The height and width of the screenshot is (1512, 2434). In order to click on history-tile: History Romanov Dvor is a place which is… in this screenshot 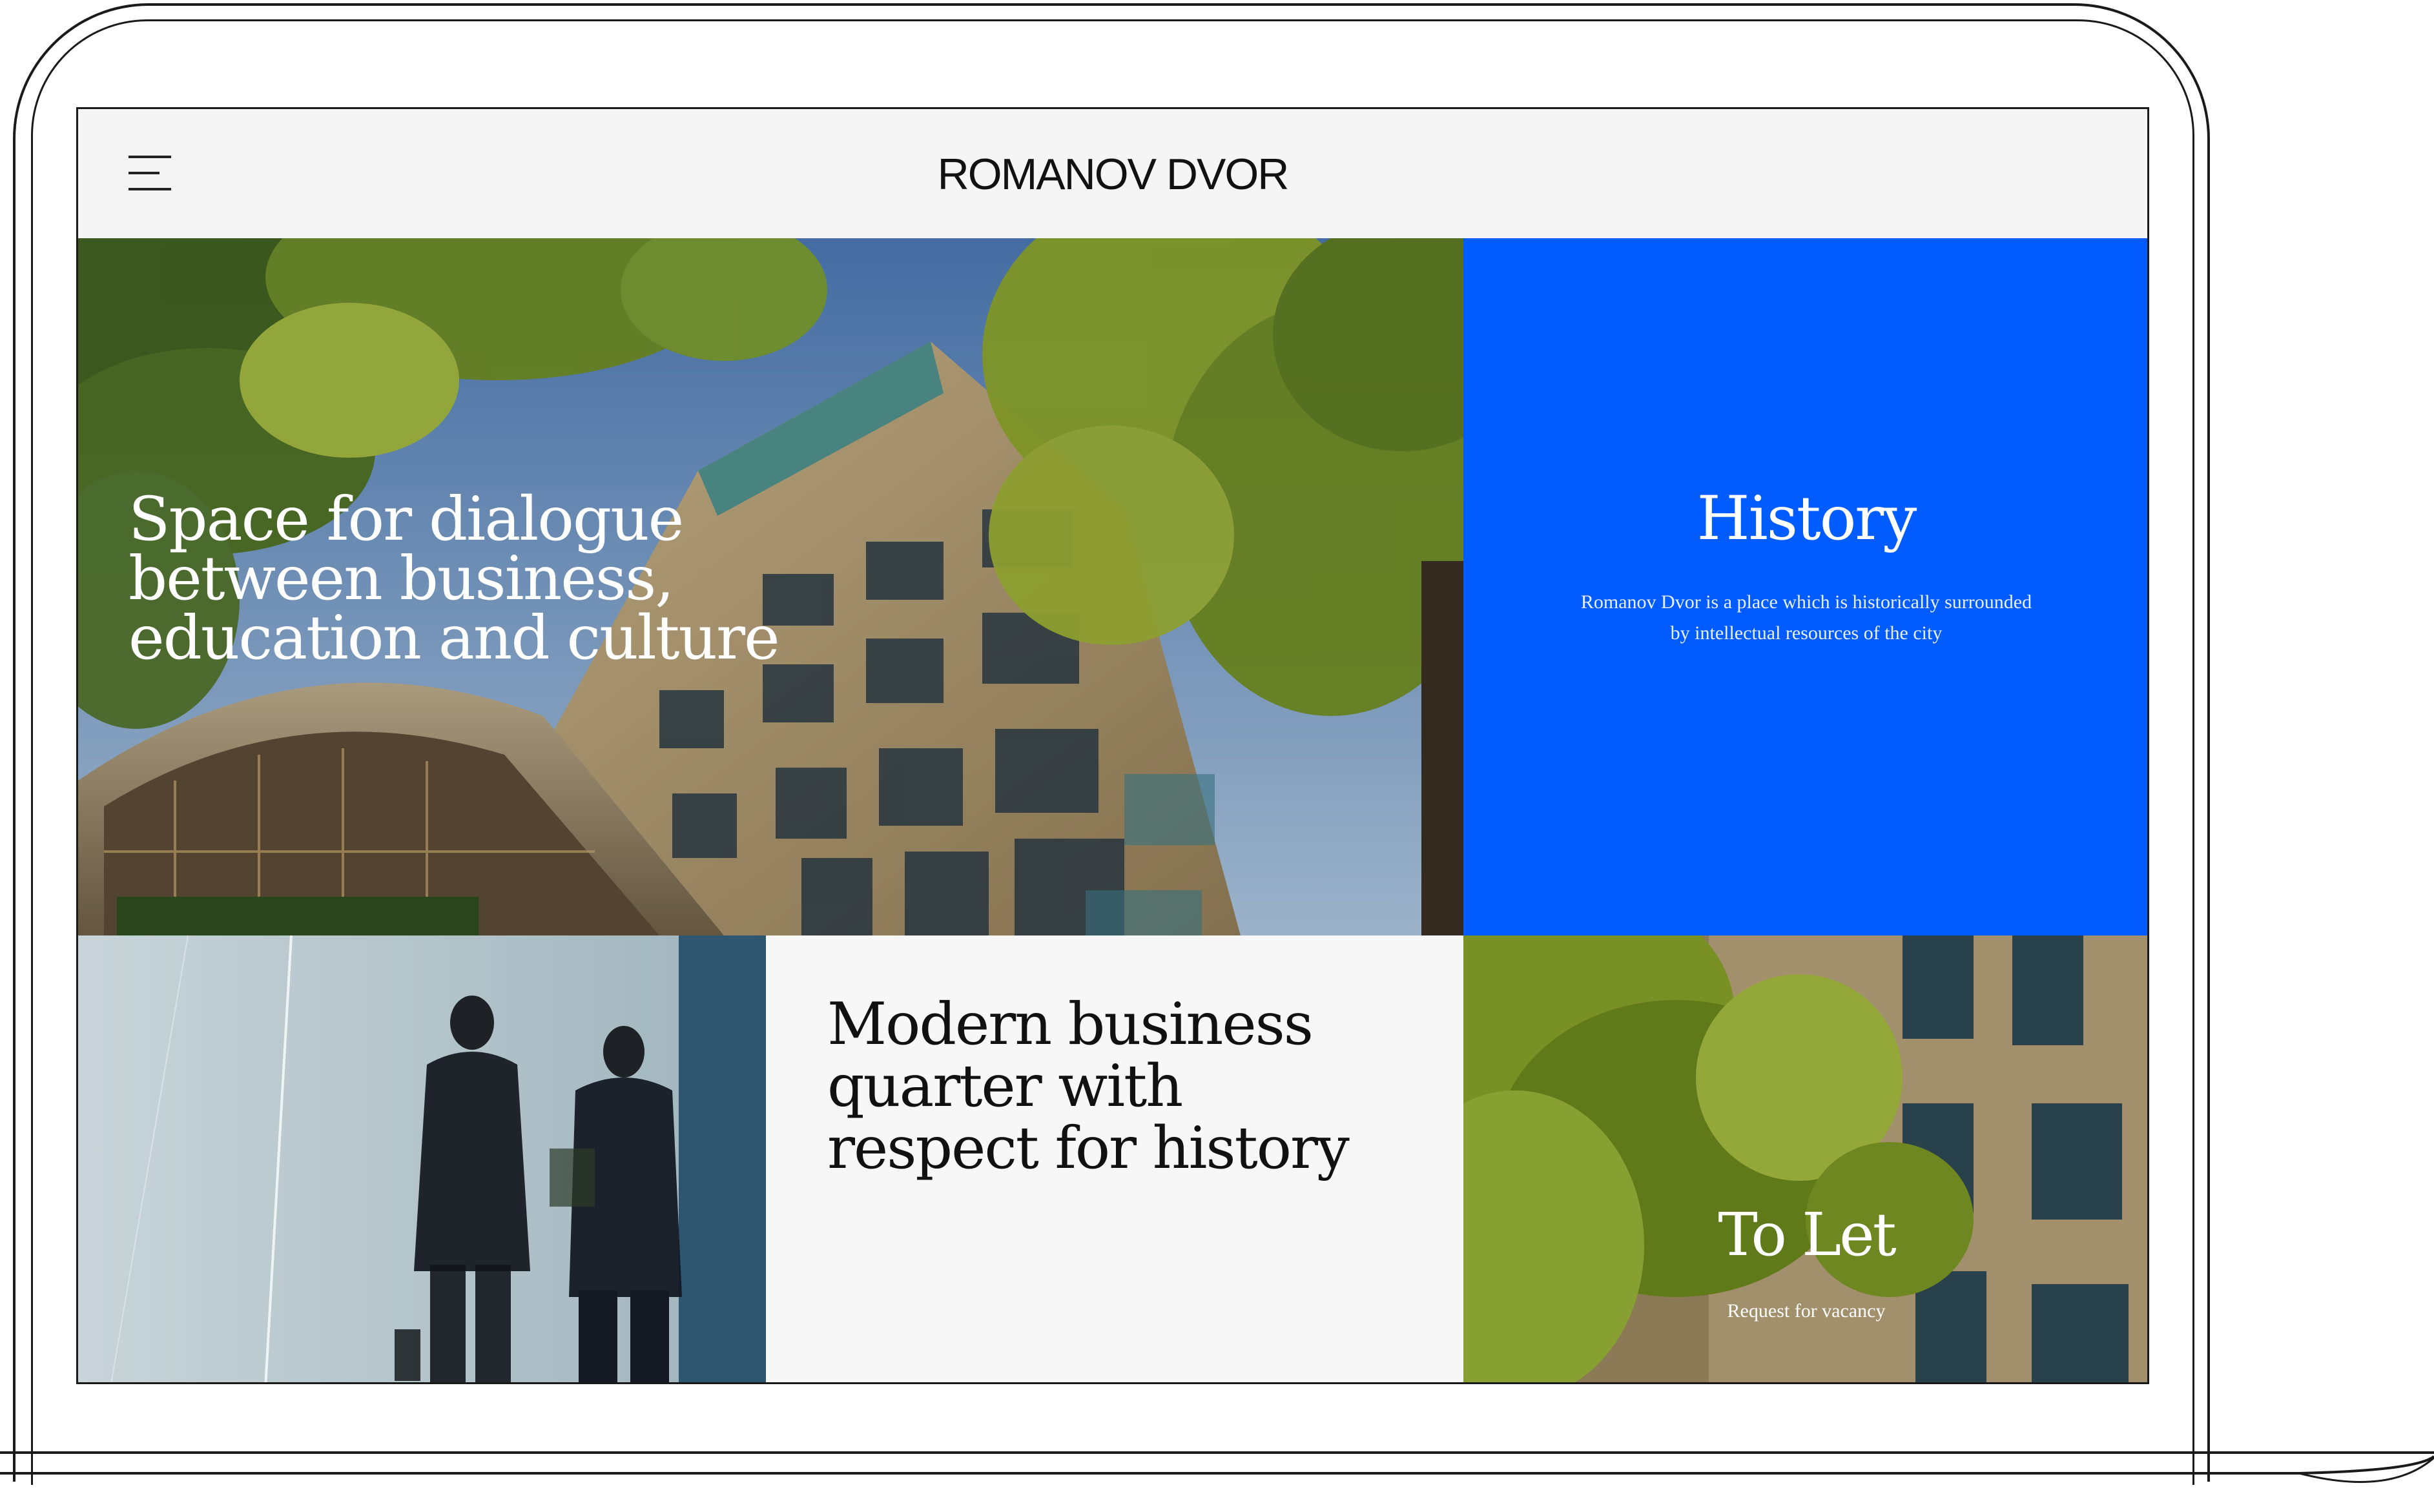, I will do `click(1805, 586)`.